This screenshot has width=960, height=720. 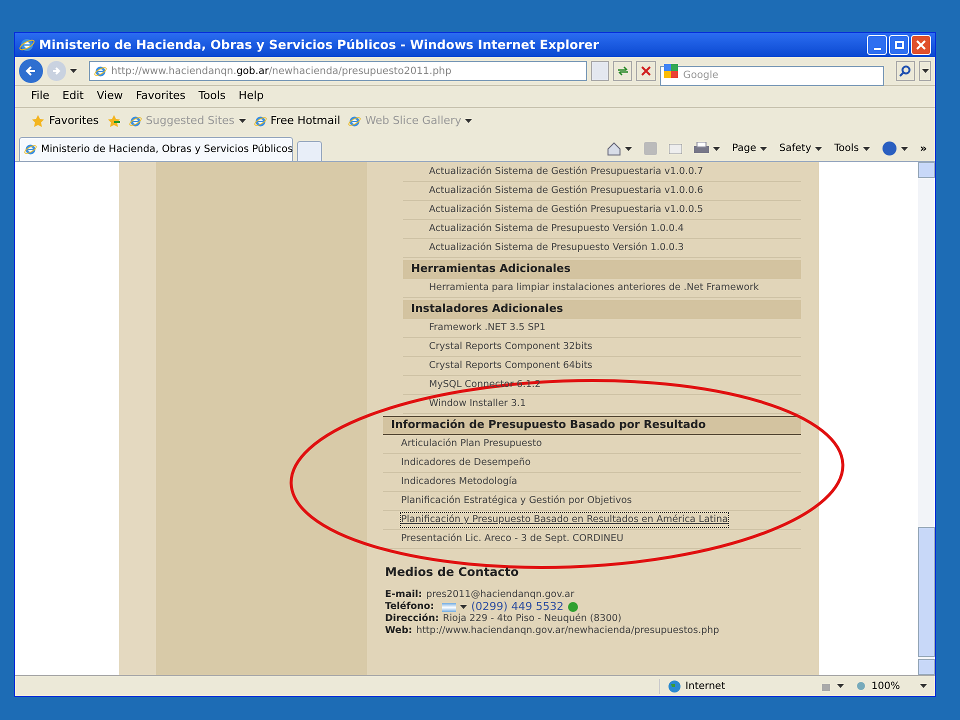 What do you see at coordinates (319, 45) in the screenshot?
I see `window-title: Ministerio de Hacienda, Obras y Servicios Públicos - Windows Internet Explorer` at bounding box center [319, 45].